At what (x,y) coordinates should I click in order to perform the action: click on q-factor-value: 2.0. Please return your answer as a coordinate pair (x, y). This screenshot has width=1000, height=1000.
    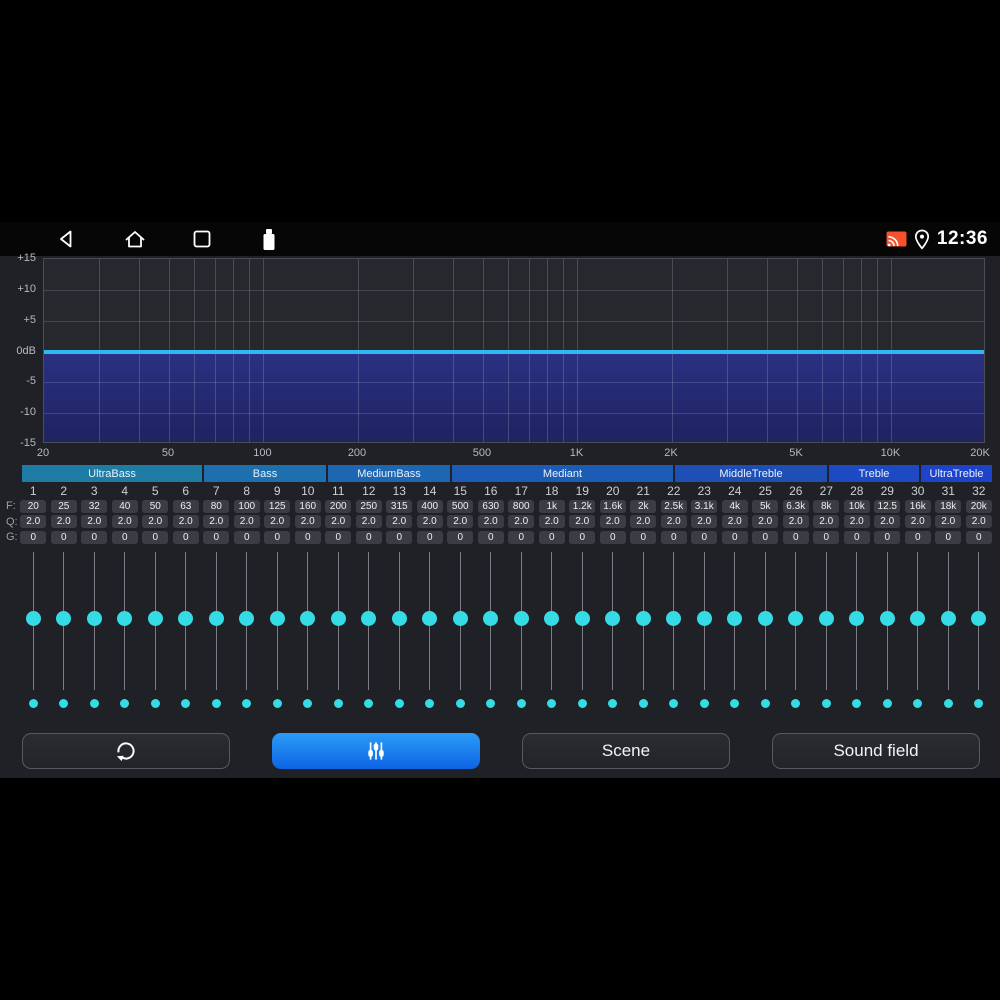
    Looking at the image, I should click on (826, 521).